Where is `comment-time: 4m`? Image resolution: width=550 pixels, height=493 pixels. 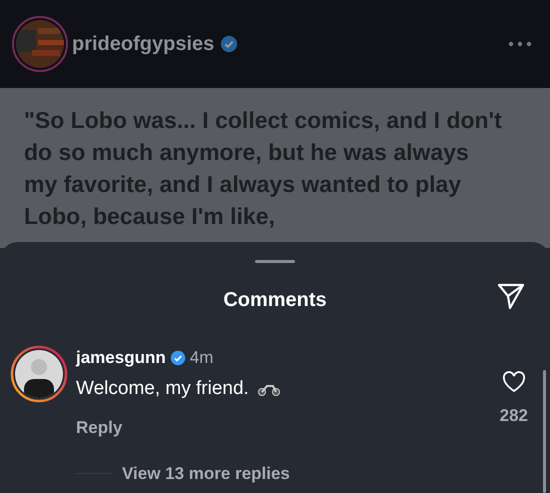
comment-time: 4m is located at coordinates (202, 358).